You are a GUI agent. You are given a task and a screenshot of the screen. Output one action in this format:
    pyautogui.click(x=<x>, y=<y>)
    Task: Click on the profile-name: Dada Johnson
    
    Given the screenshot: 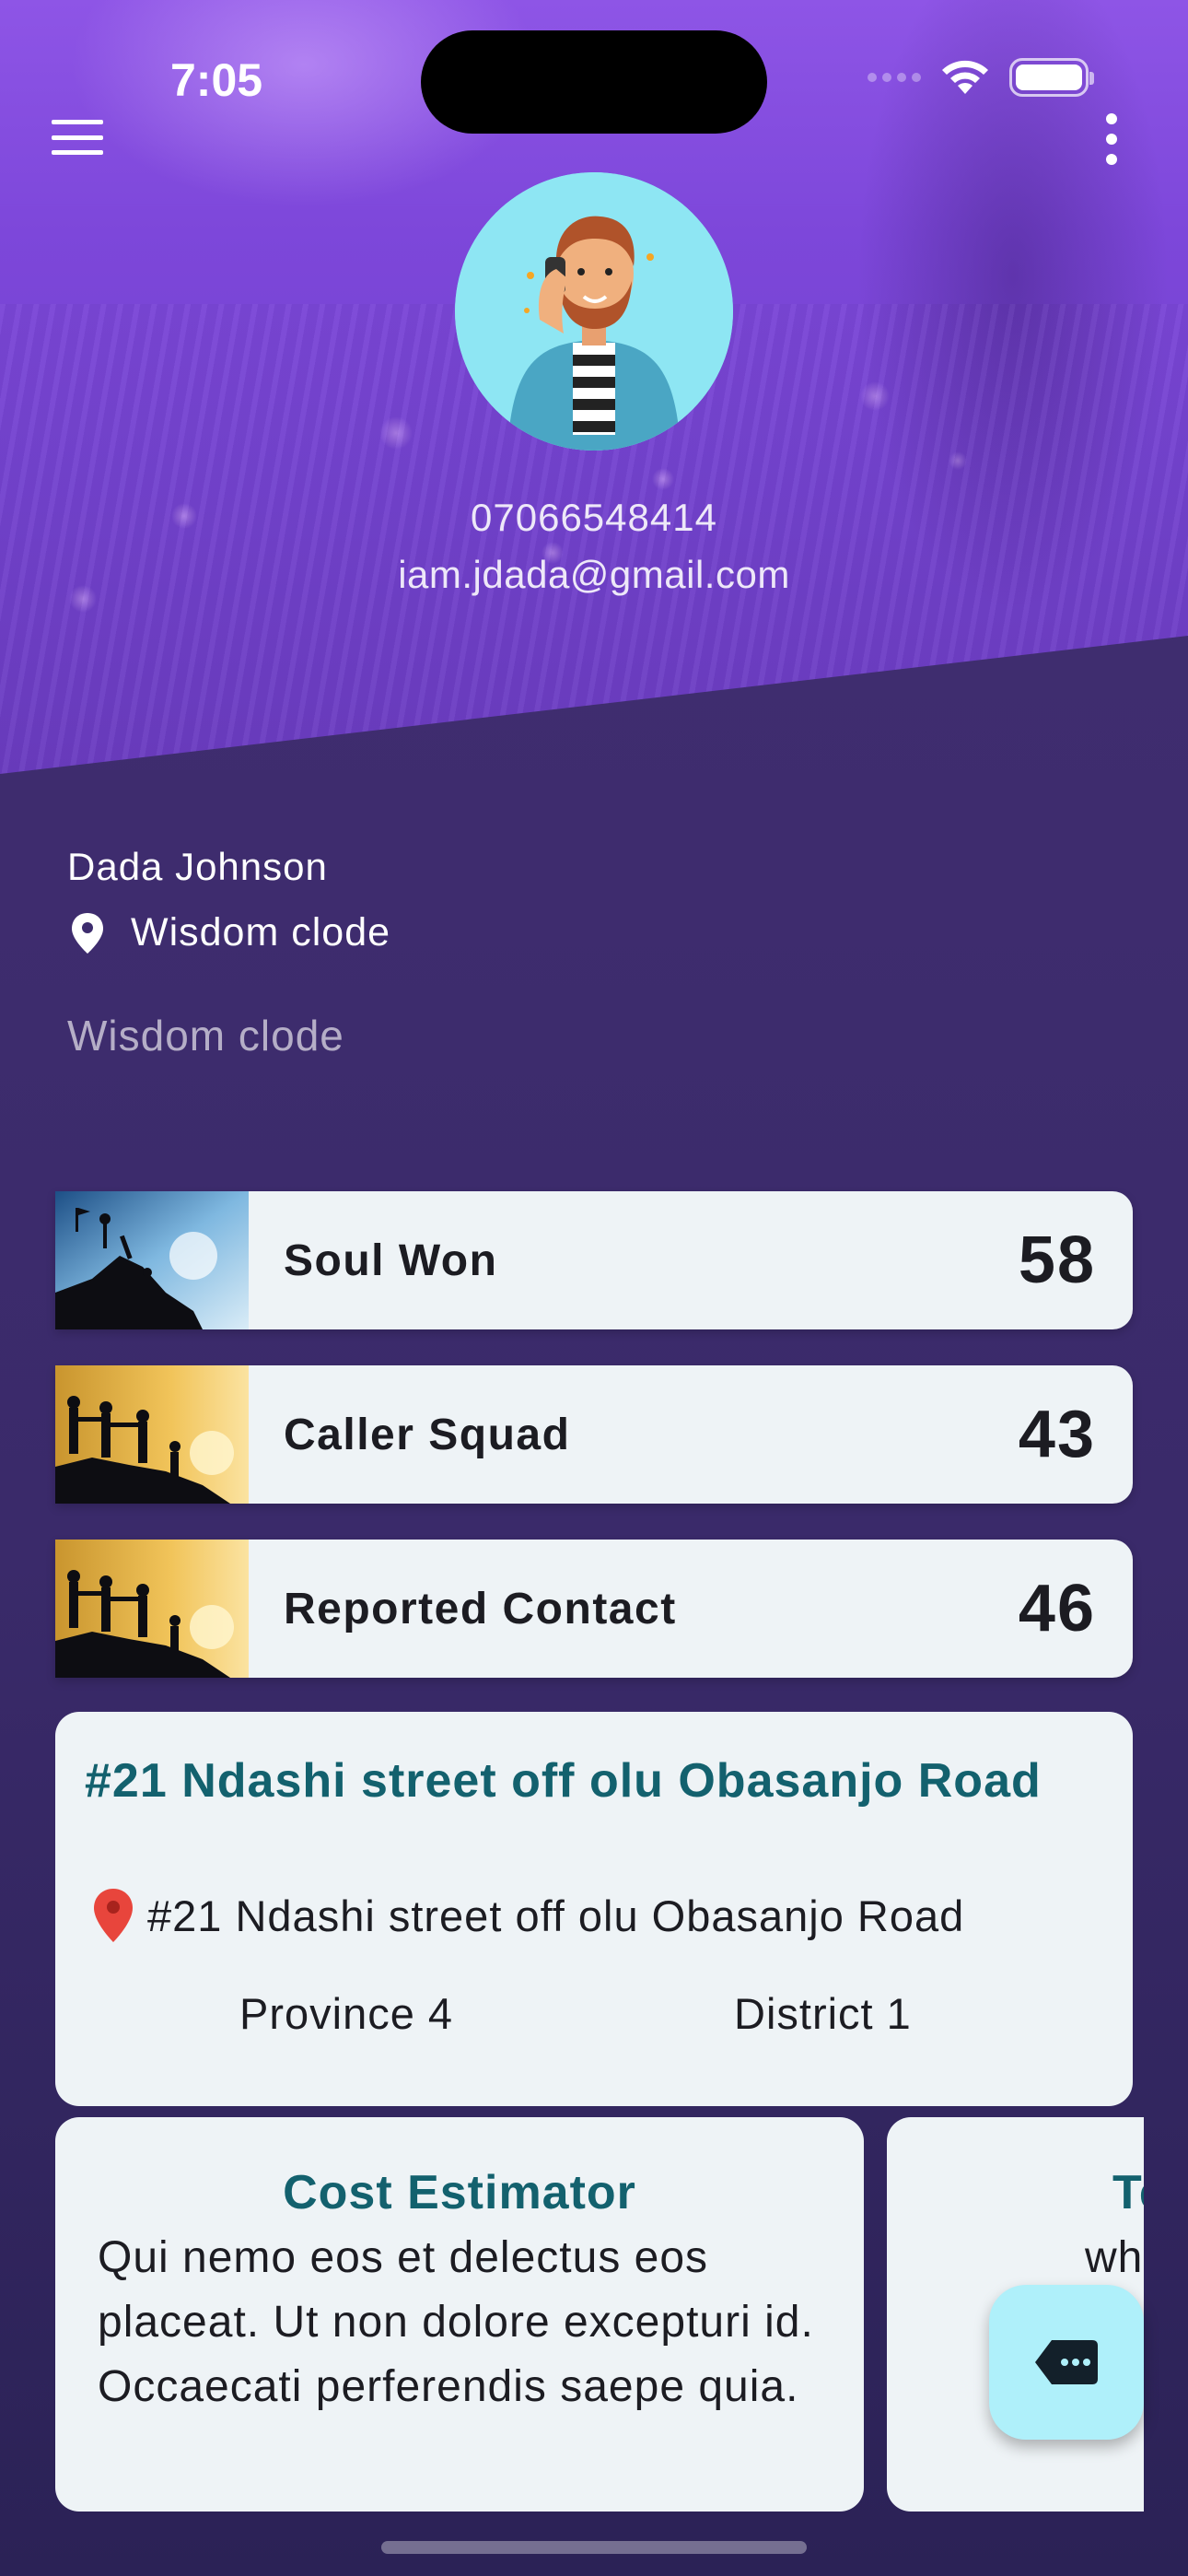 What is the action you would take?
    pyautogui.click(x=197, y=866)
    